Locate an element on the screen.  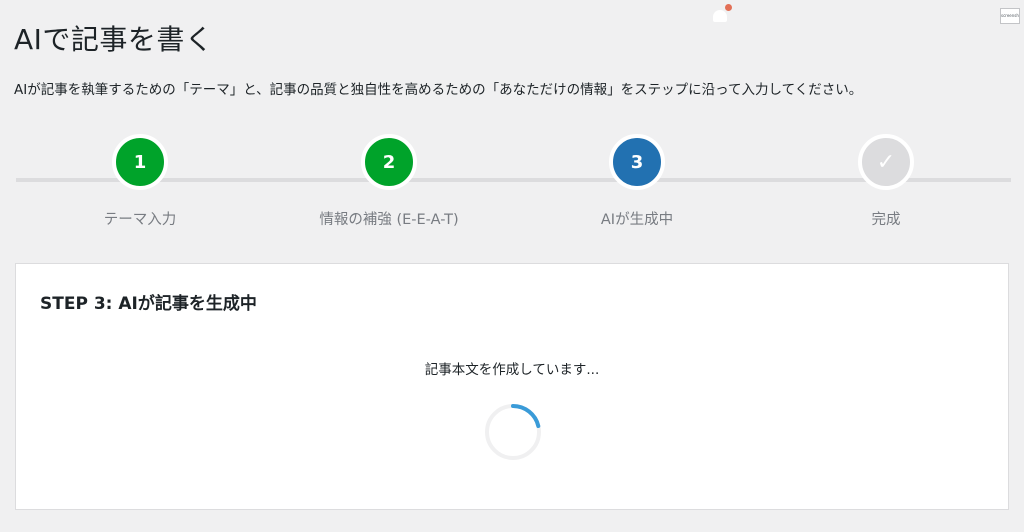
bell-icon is located at coordinates (722, 13).